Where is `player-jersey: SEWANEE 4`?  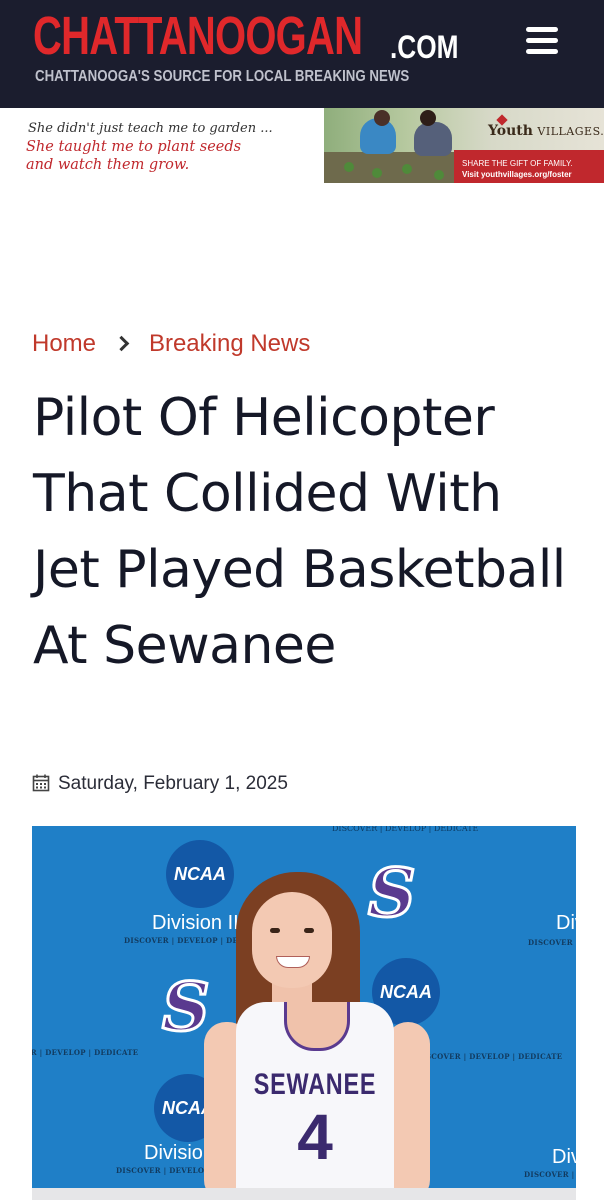
player-jersey: SEWANEE 4 is located at coordinates (315, 1101).